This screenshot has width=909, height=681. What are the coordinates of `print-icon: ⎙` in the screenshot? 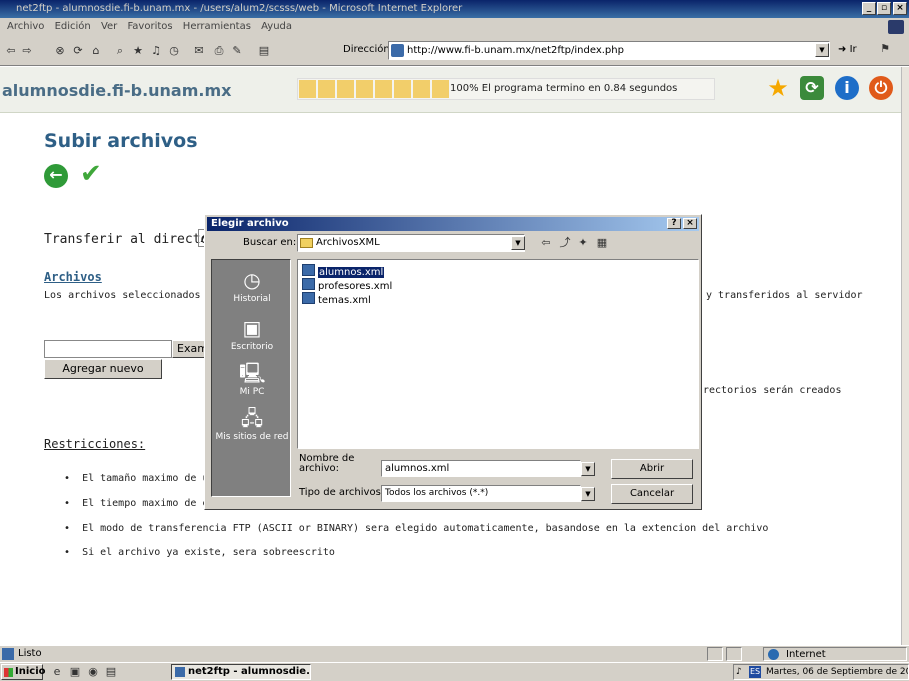 It's located at (219, 51).